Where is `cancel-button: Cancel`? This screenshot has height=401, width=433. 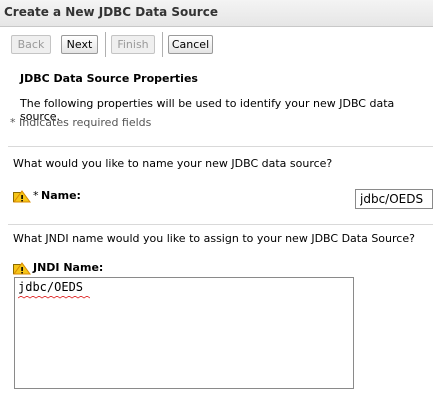 cancel-button: Cancel is located at coordinates (190, 44).